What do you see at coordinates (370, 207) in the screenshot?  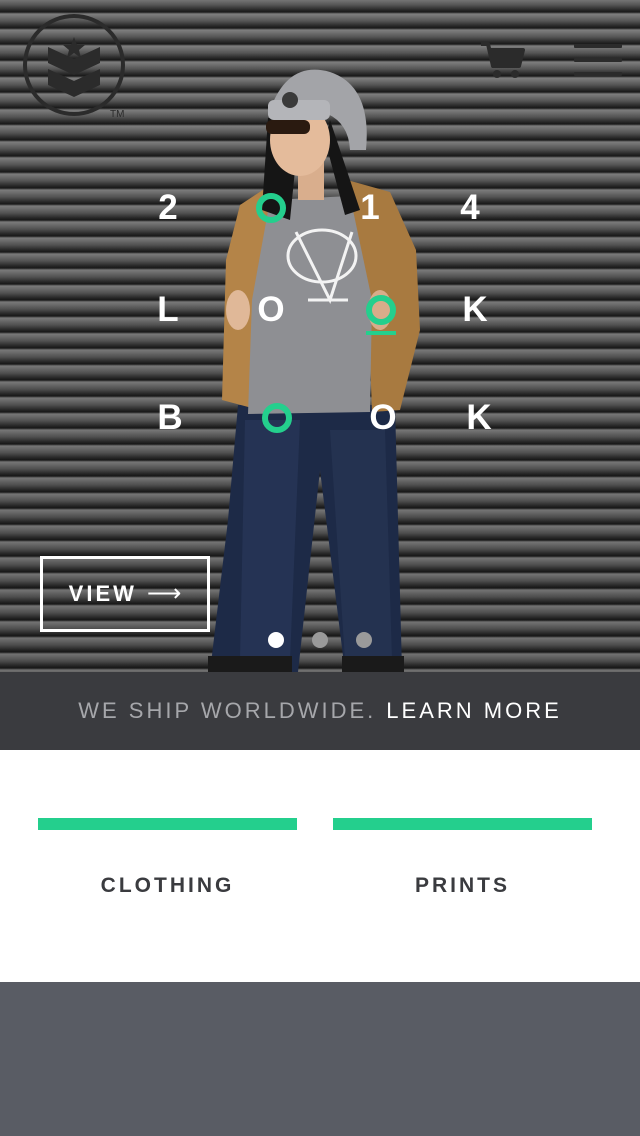 I see `lookbook-letter: 1` at bounding box center [370, 207].